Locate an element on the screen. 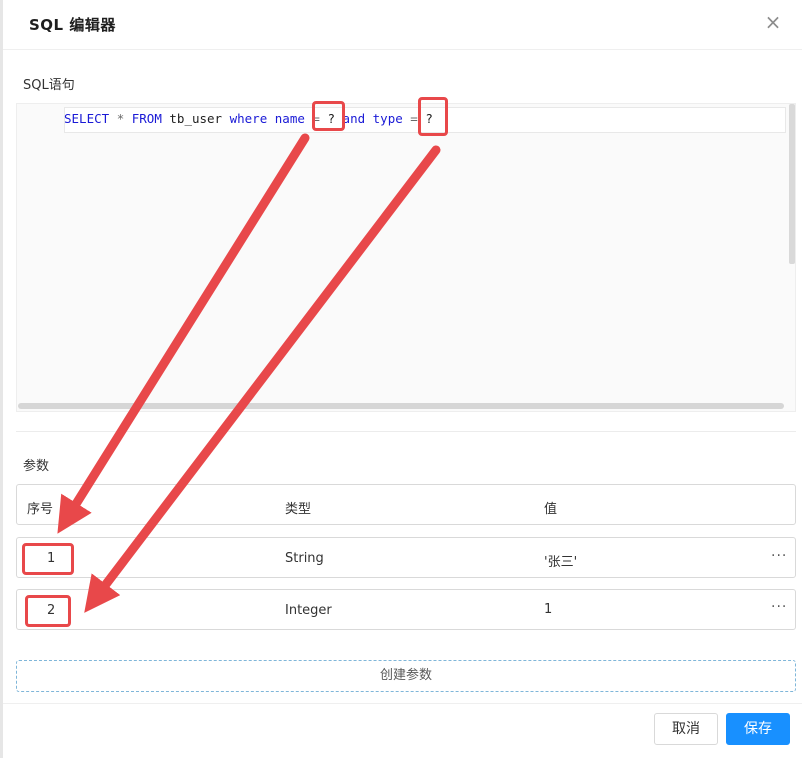 This screenshot has width=802, height=758. column-header-value: 值 is located at coordinates (551, 509).